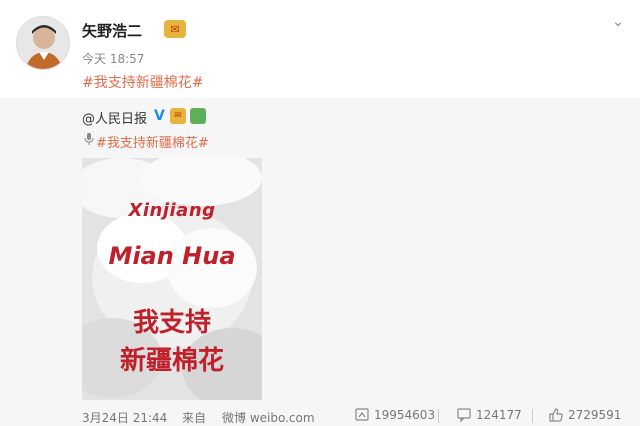 Image resolution: width=640 pixels, height=426 pixels. I want to click on repost-author: @人民日报, so click(114, 117).